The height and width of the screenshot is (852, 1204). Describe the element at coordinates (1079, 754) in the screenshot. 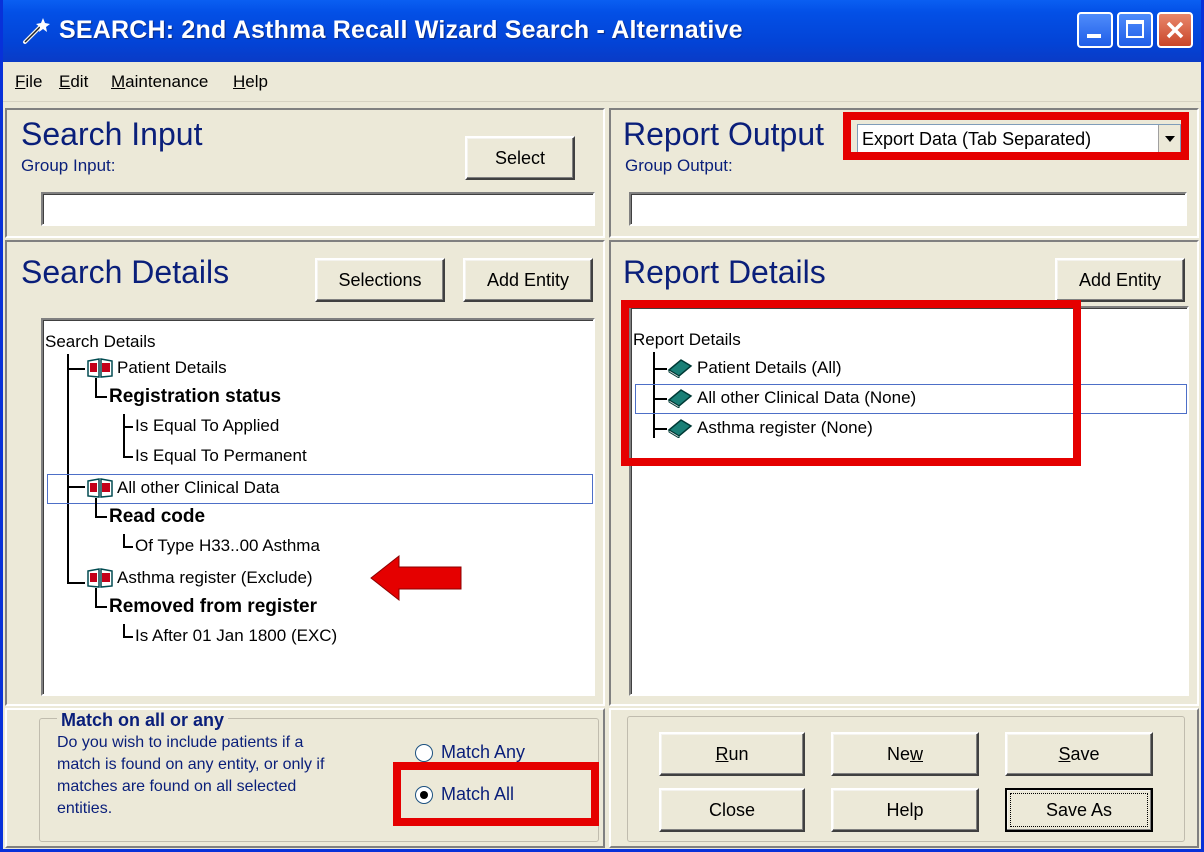

I see `save-button: Save` at that location.